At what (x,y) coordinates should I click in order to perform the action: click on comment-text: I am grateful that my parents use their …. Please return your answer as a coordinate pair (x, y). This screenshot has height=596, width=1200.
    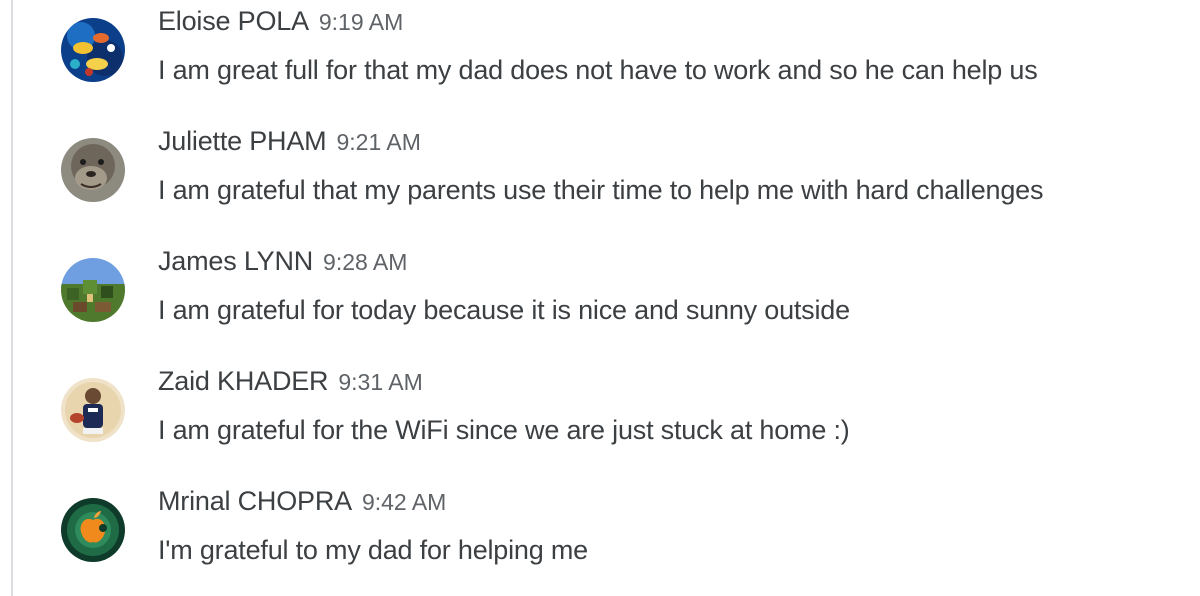
    Looking at the image, I should click on (601, 190).